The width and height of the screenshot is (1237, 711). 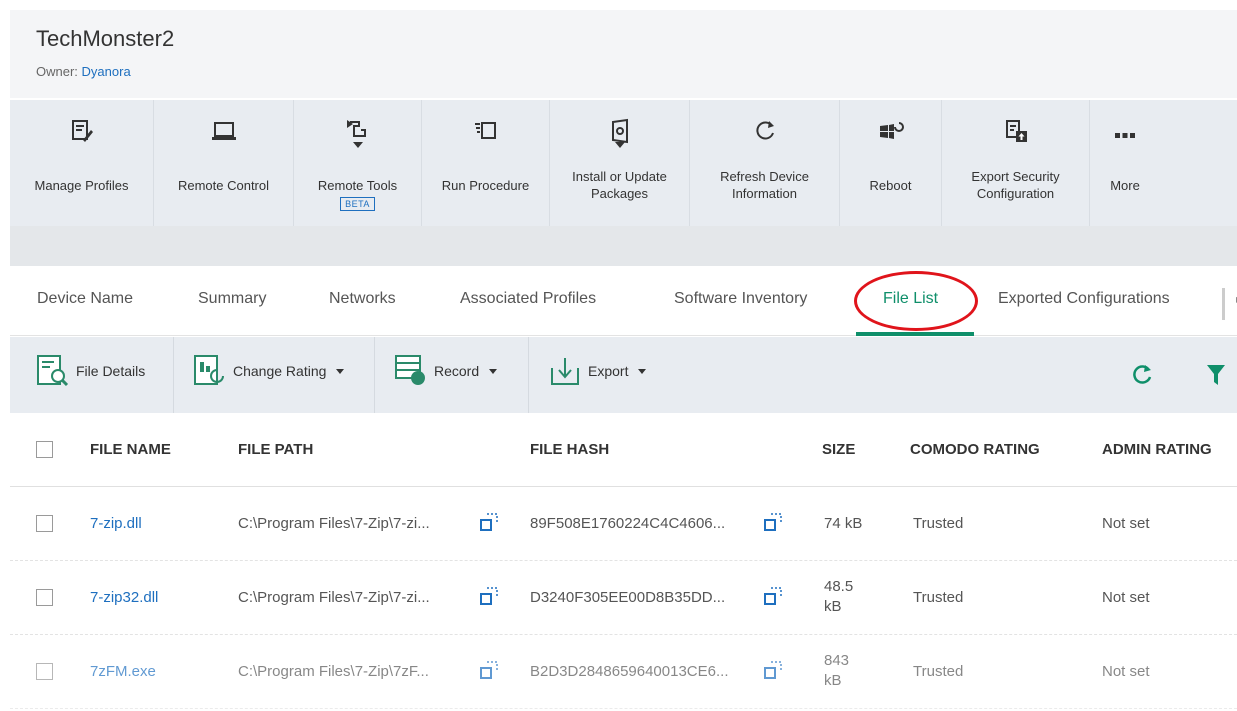 I want to click on tab-scroll-divider, so click(x=1223, y=304).